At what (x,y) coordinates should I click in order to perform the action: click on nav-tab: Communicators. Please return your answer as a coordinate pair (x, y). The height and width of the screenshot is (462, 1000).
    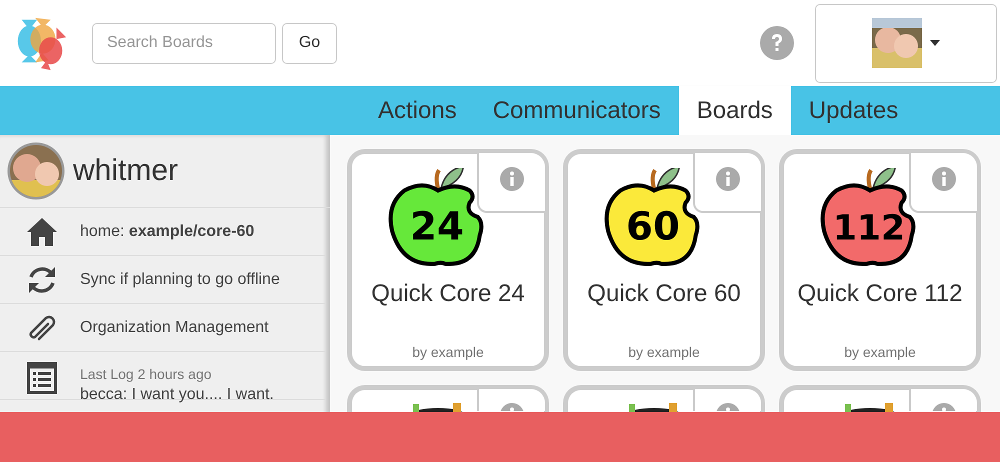
    Looking at the image, I should click on (576, 110).